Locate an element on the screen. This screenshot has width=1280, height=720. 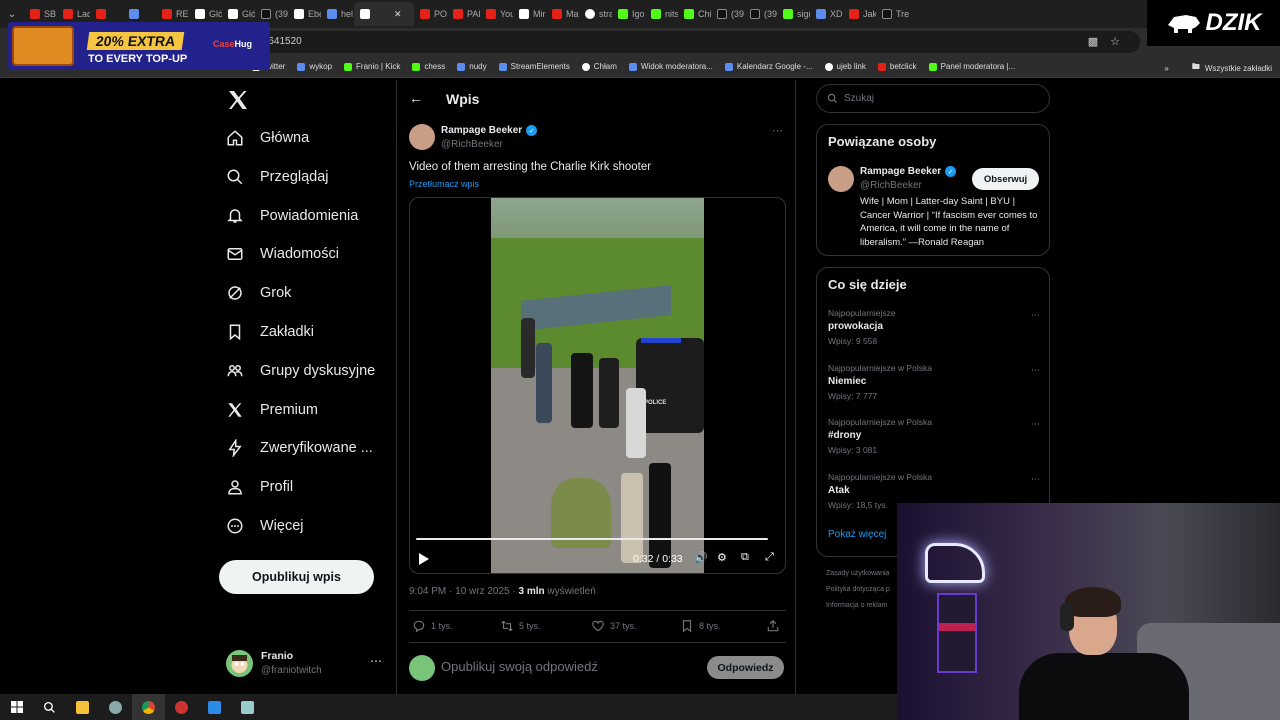
video-person is located at coordinates (636, 423).